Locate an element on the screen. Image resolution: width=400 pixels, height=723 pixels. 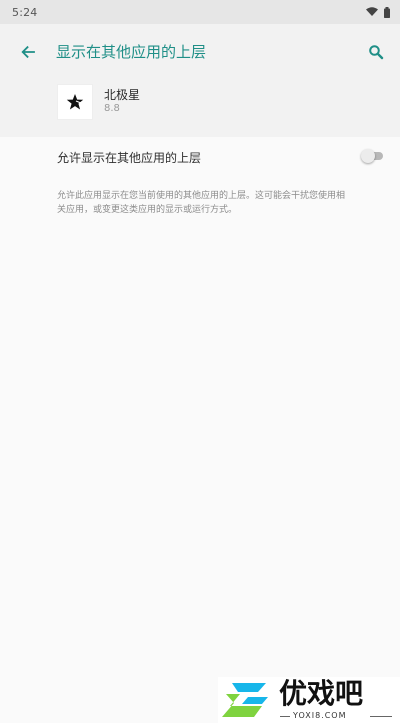
back-arrow-icon is located at coordinates (28, 52).